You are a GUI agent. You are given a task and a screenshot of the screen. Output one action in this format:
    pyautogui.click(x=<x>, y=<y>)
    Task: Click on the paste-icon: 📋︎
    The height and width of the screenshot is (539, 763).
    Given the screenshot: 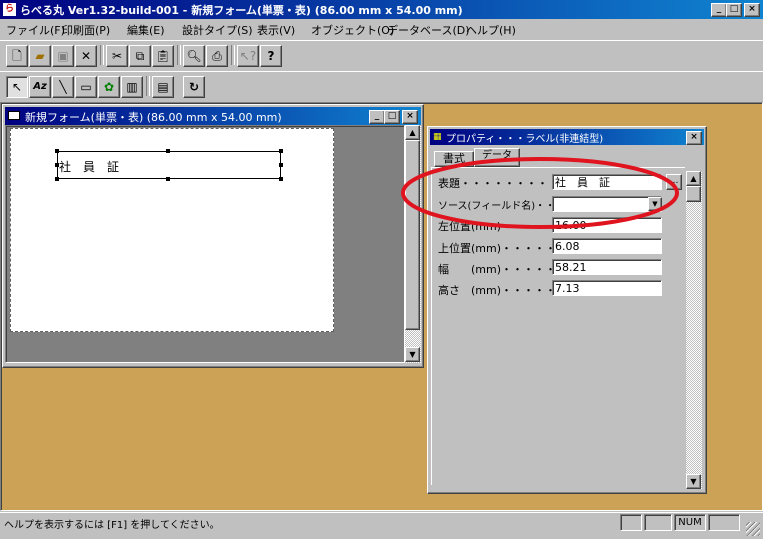 What is the action you would take?
    pyautogui.click(x=163, y=56)
    